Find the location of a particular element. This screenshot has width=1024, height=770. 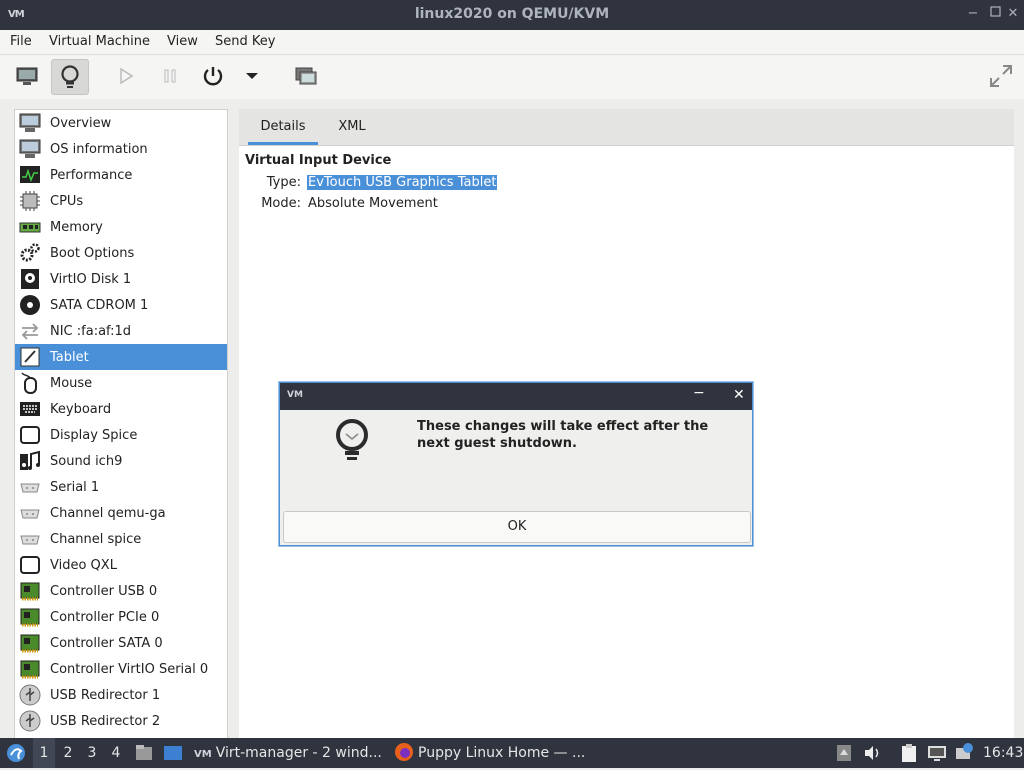

fullscreen-icon is located at coordinates (1001, 76).